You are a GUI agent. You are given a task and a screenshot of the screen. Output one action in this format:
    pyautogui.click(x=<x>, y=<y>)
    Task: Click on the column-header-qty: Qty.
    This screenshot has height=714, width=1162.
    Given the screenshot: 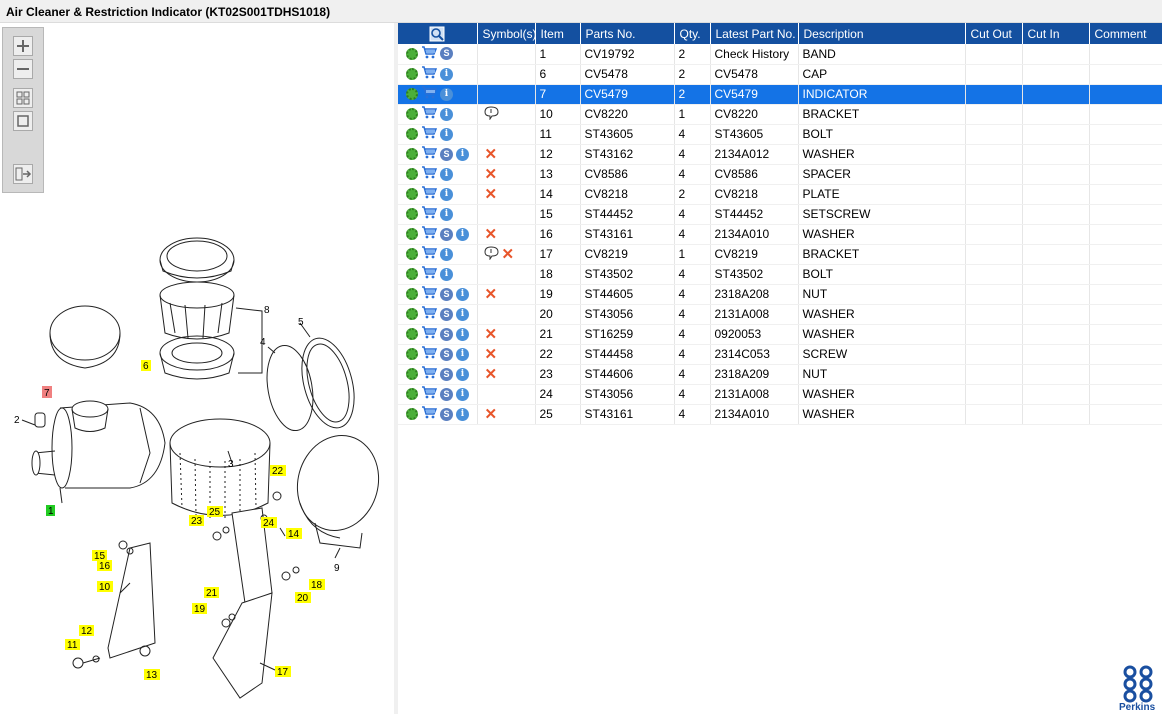 What is the action you would take?
    pyautogui.click(x=692, y=33)
    